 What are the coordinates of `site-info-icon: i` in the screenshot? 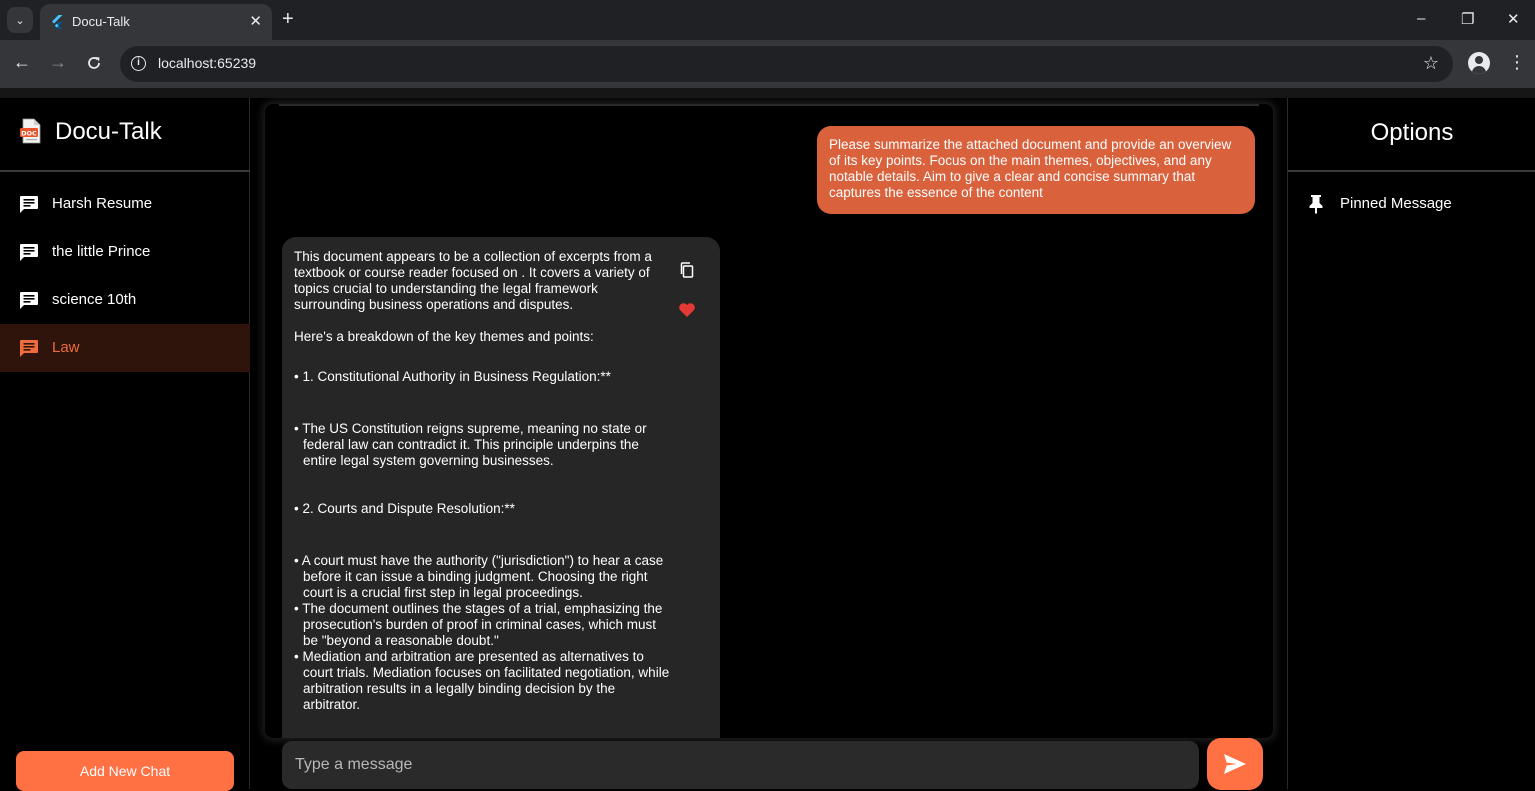 It's located at (138, 63).